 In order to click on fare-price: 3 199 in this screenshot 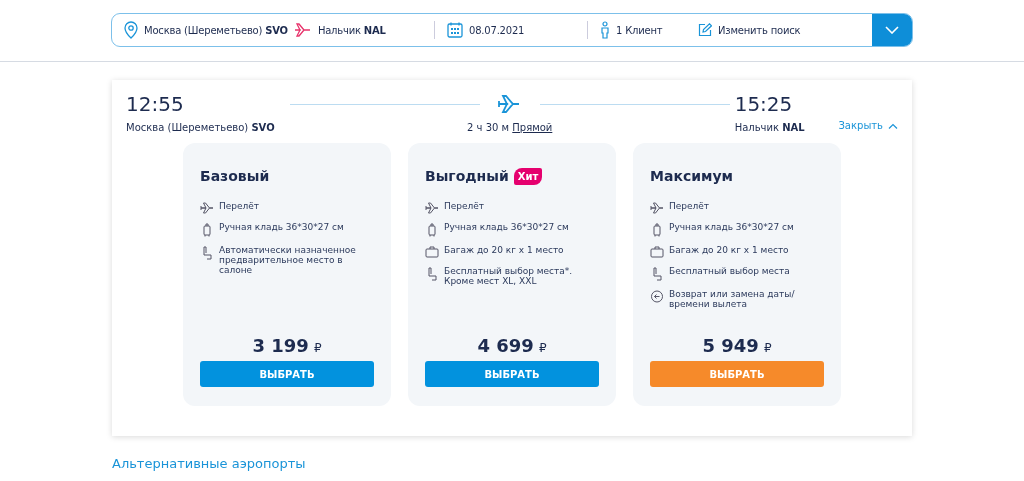, I will do `click(280, 345)`.